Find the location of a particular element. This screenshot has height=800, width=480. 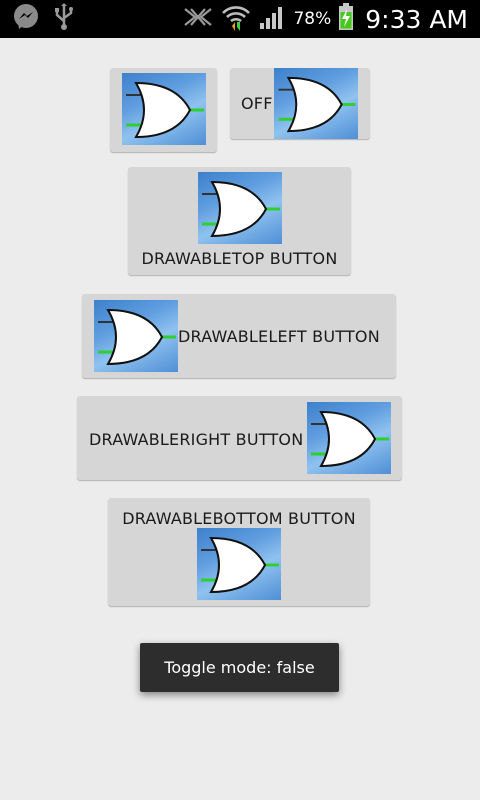

usb-icon is located at coordinates (64, 19).